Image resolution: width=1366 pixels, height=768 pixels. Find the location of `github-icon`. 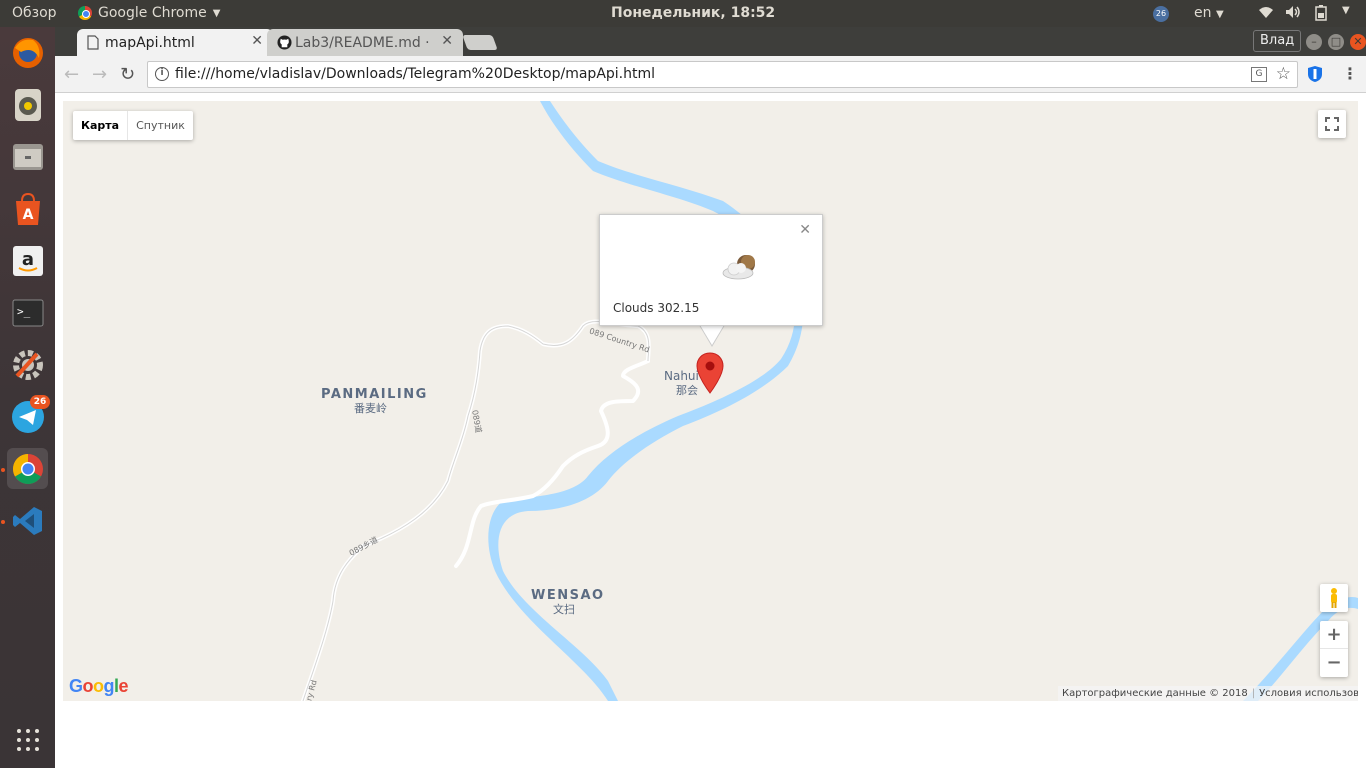

github-icon is located at coordinates (284, 44).